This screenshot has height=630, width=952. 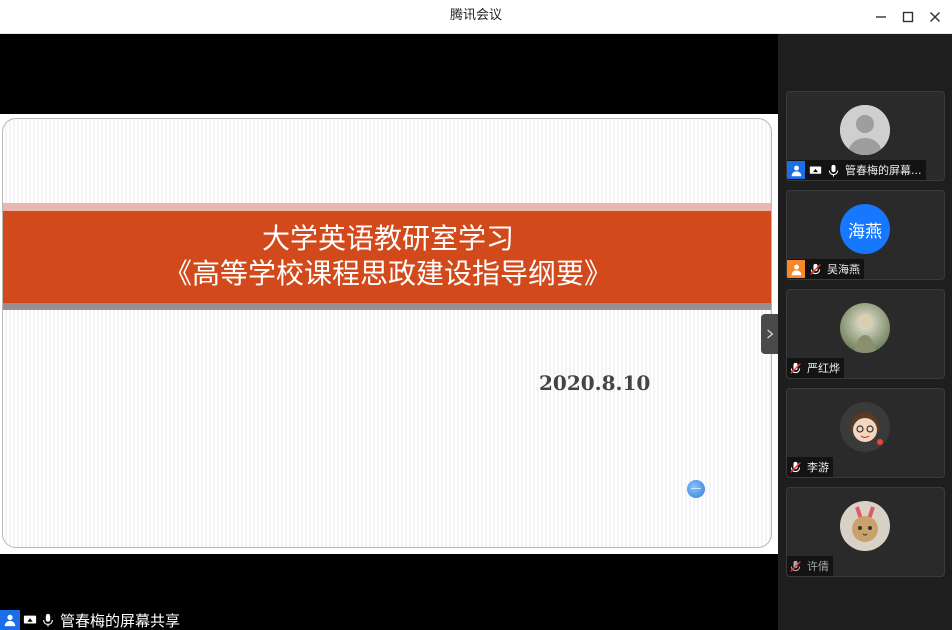 I want to click on slide-title: 大学英语教研室学习 《高等学校课程思政建设指导纲要》, so click(x=387, y=257).